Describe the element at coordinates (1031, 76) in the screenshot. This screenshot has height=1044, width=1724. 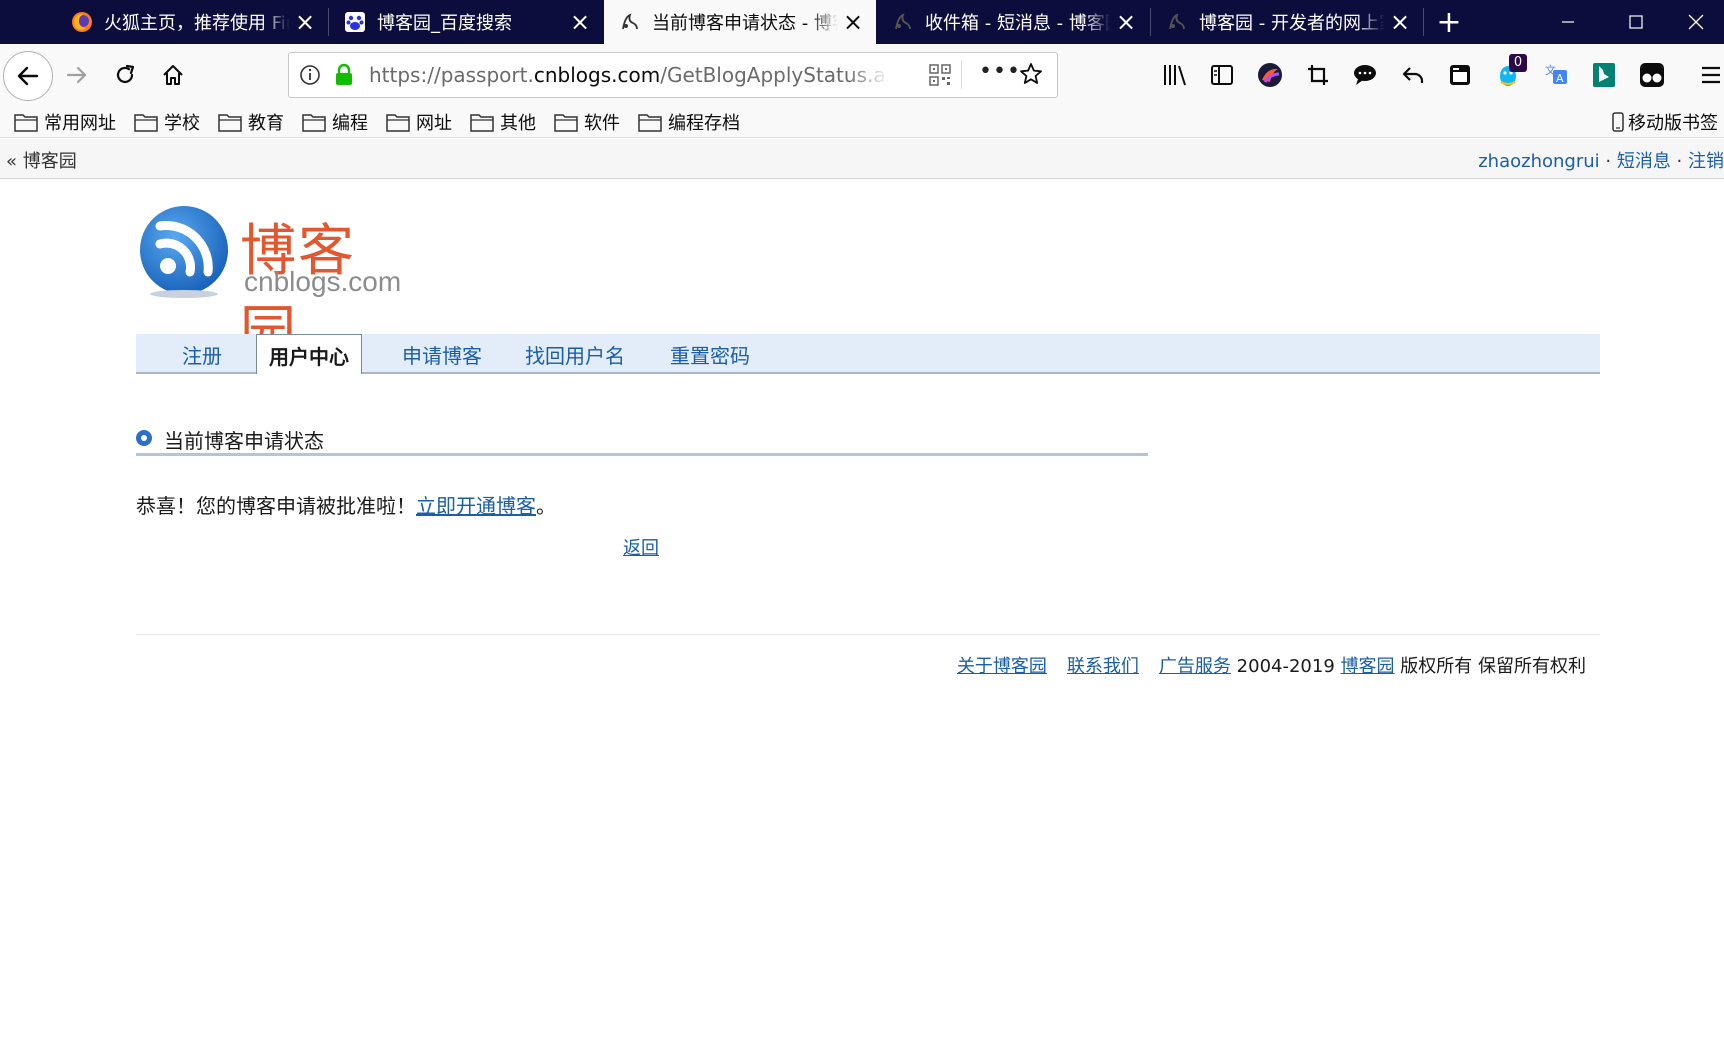
I see `bookmark-star-icon` at that location.